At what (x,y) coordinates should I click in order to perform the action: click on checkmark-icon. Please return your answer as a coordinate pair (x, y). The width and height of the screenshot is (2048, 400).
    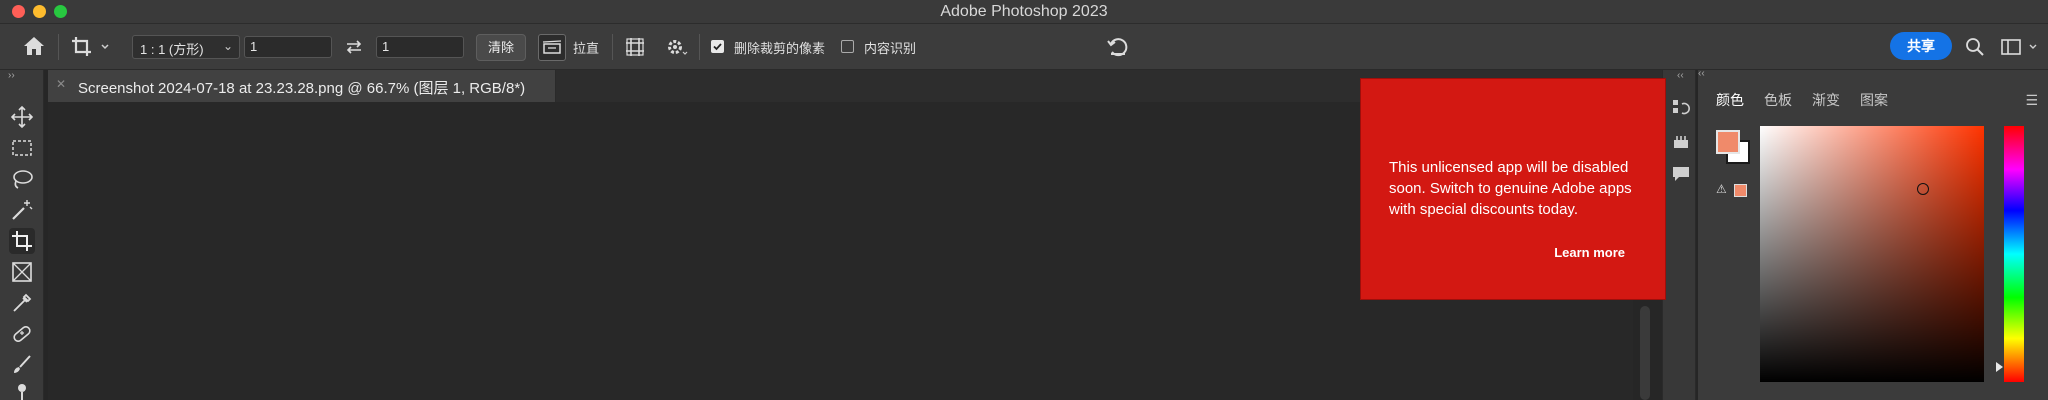
    Looking at the image, I should click on (717, 47).